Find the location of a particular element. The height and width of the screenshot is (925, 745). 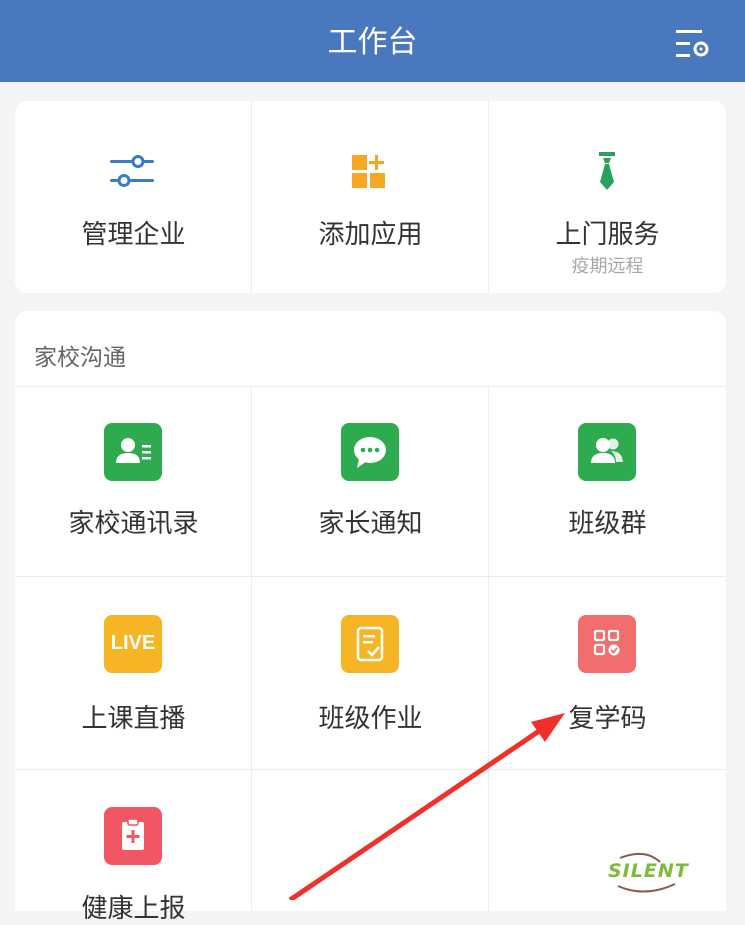

qr-code-icon is located at coordinates (607, 644).